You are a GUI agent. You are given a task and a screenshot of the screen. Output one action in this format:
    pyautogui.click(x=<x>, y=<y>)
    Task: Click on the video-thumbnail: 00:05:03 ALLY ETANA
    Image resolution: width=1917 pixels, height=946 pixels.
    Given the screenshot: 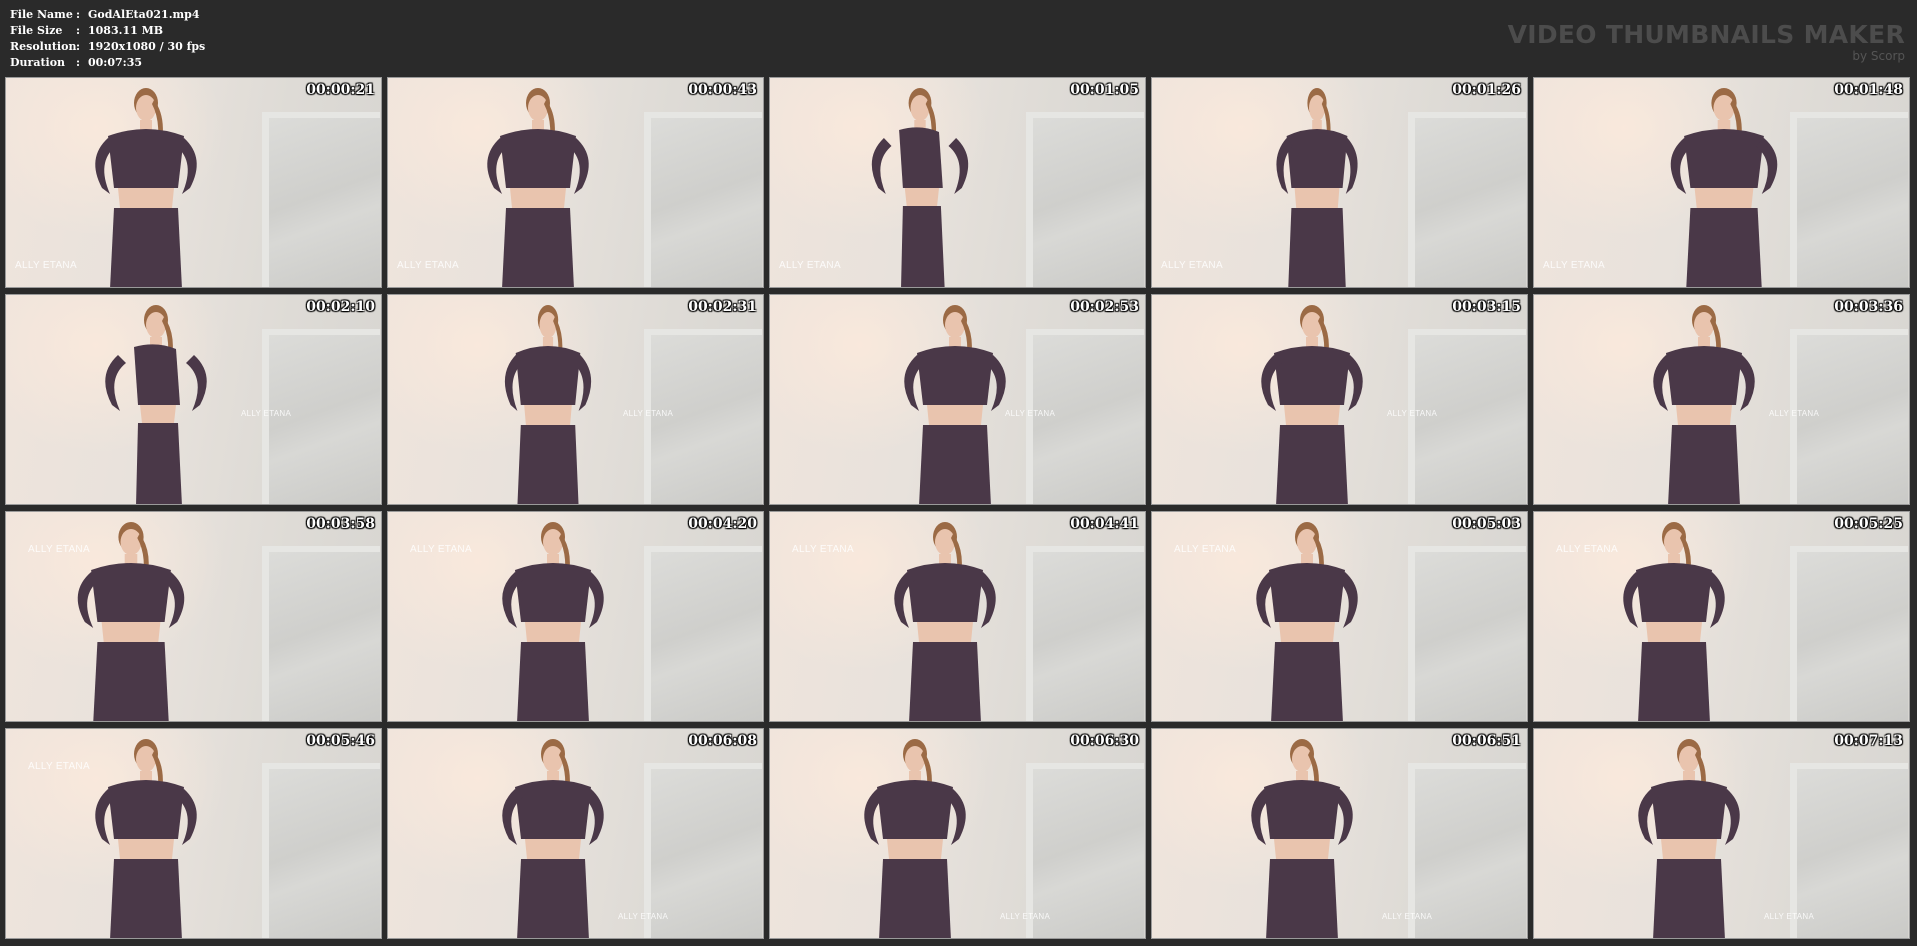 What is the action you would take?
    pyautogui.click(x=1339, y=616)
    